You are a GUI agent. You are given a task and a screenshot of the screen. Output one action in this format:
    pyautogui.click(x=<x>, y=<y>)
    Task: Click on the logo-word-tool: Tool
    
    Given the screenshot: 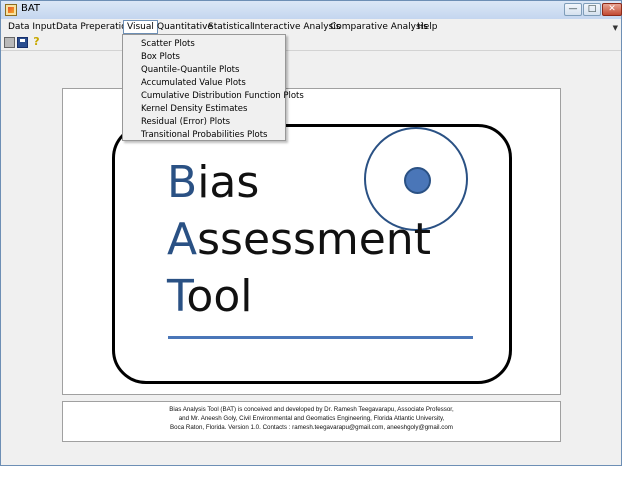 What is the action you would take?
    pyautogui.click(x=209, y=297)
    